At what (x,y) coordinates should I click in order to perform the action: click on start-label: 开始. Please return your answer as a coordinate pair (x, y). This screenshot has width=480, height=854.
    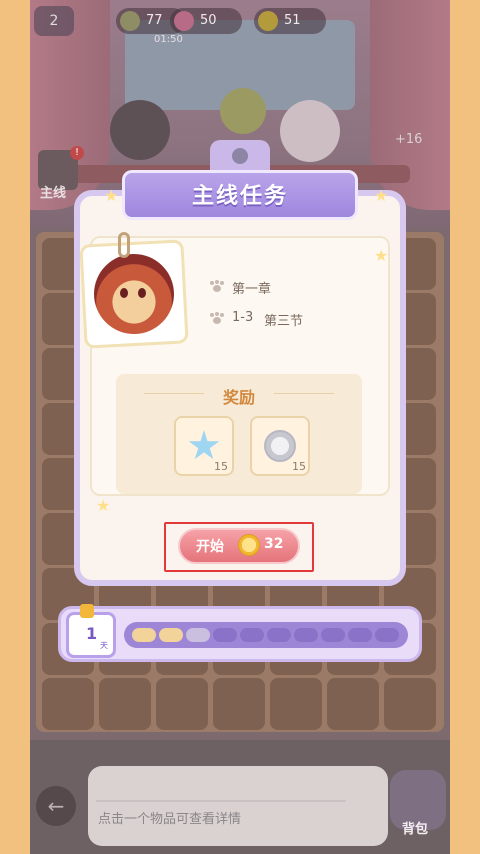
    Looking at the image, I should click on (210, 547).